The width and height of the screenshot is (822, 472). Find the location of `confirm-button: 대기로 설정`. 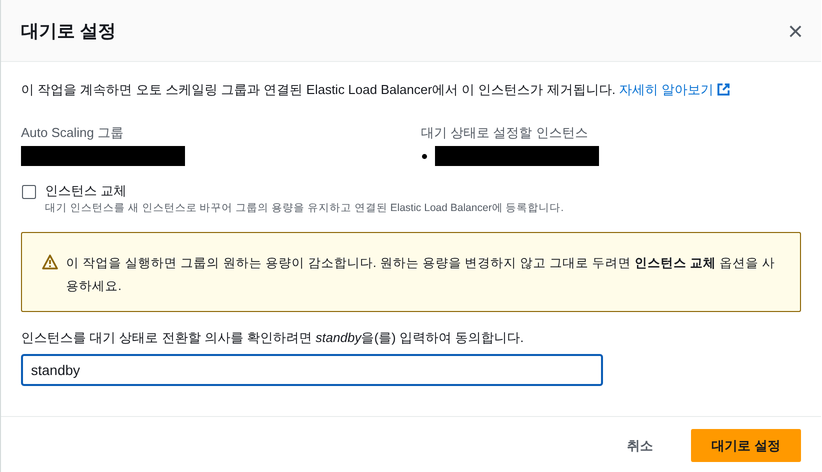

confirm-button: 대기로 설정 is located at coordinates (746, 445).